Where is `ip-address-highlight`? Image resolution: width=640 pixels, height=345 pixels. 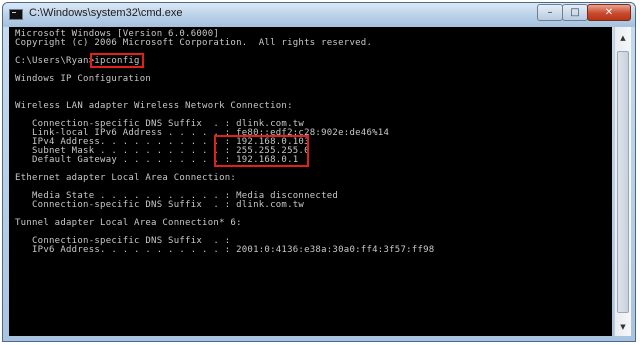 ip-address-highlight is located at coordinates (261, 151).